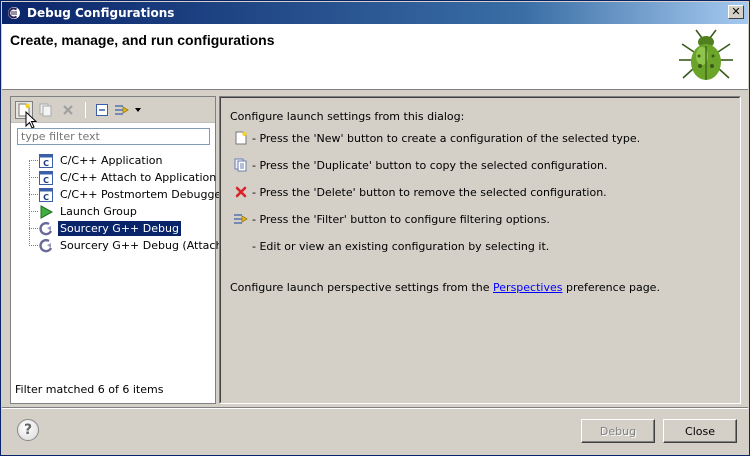  I want to click on tree-item-label: C/C++ Attach to Application, so click(138, 177).